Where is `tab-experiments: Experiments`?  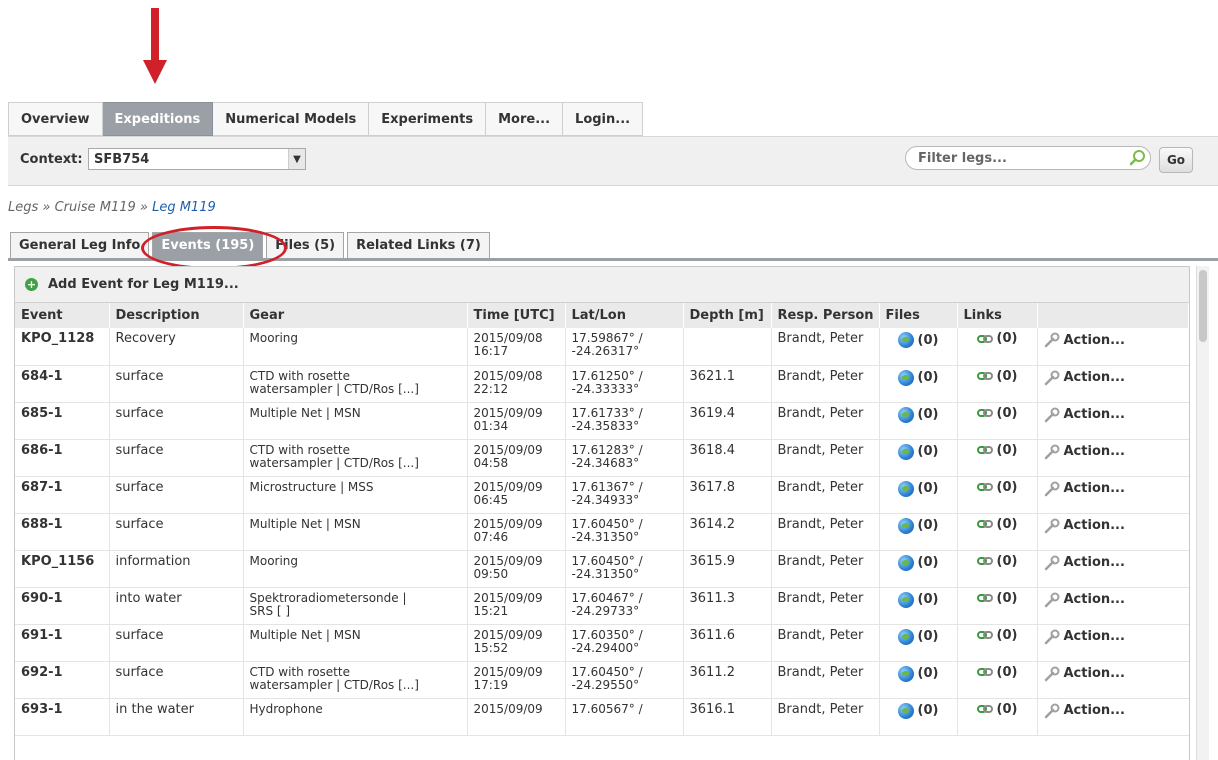 tab-experiments: Experiments is located at coordinates (428, 119).